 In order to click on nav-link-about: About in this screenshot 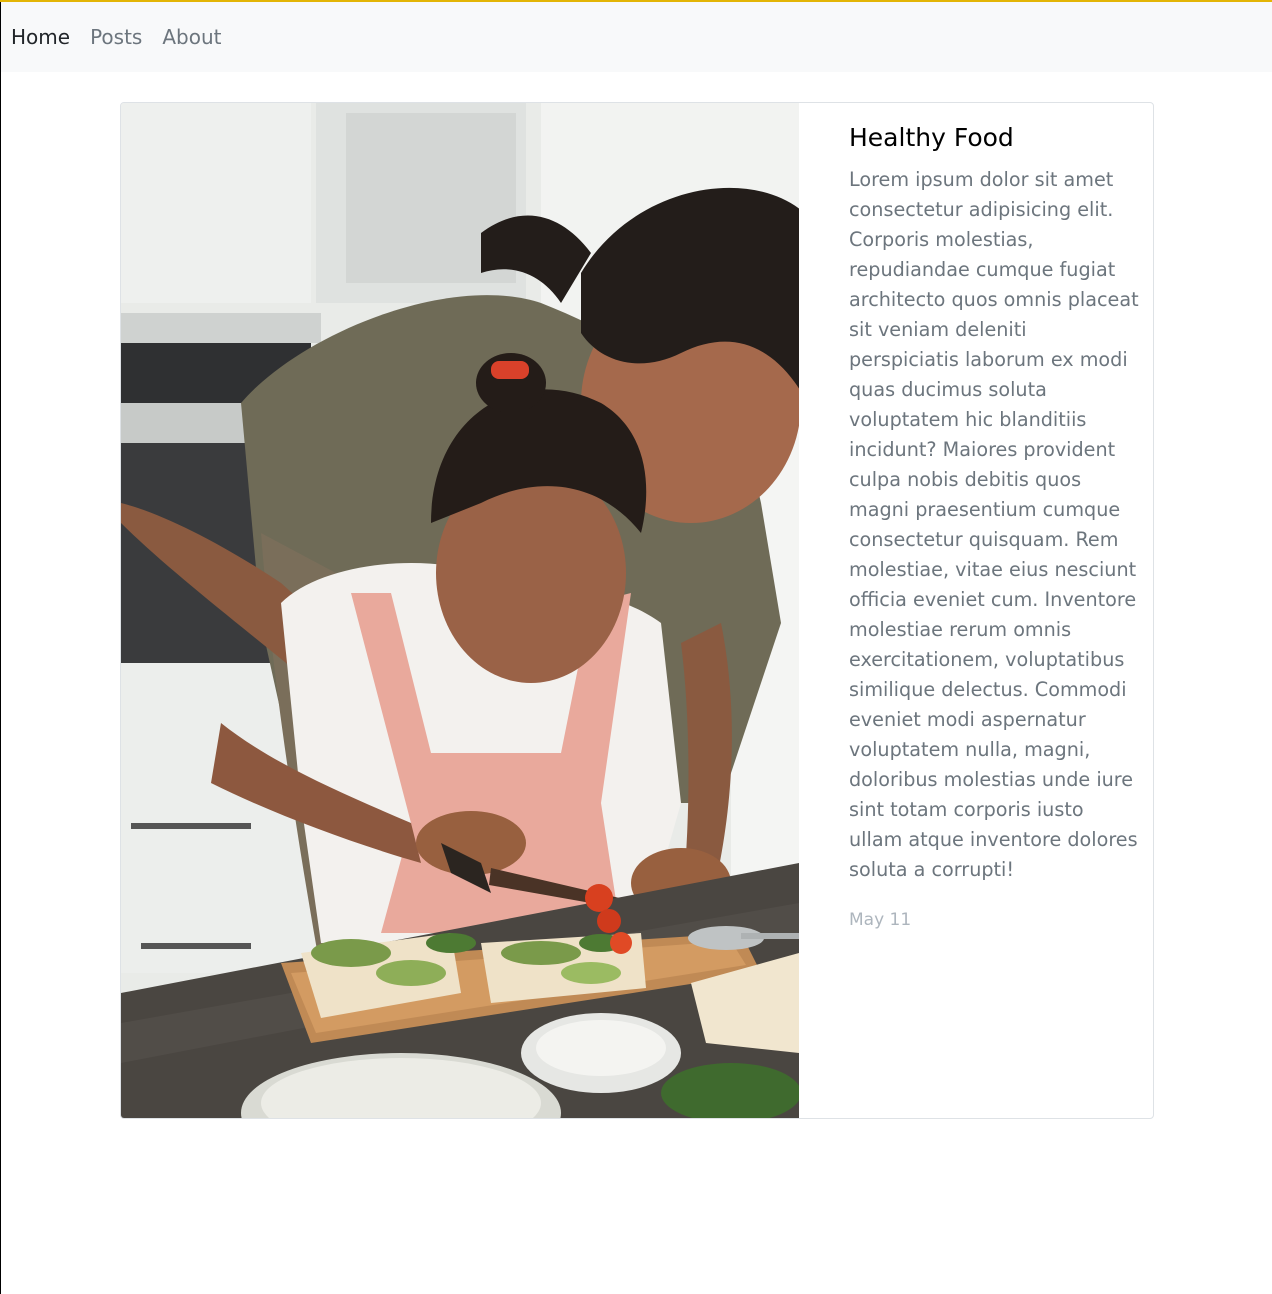, I will do `click(191, 37)`.